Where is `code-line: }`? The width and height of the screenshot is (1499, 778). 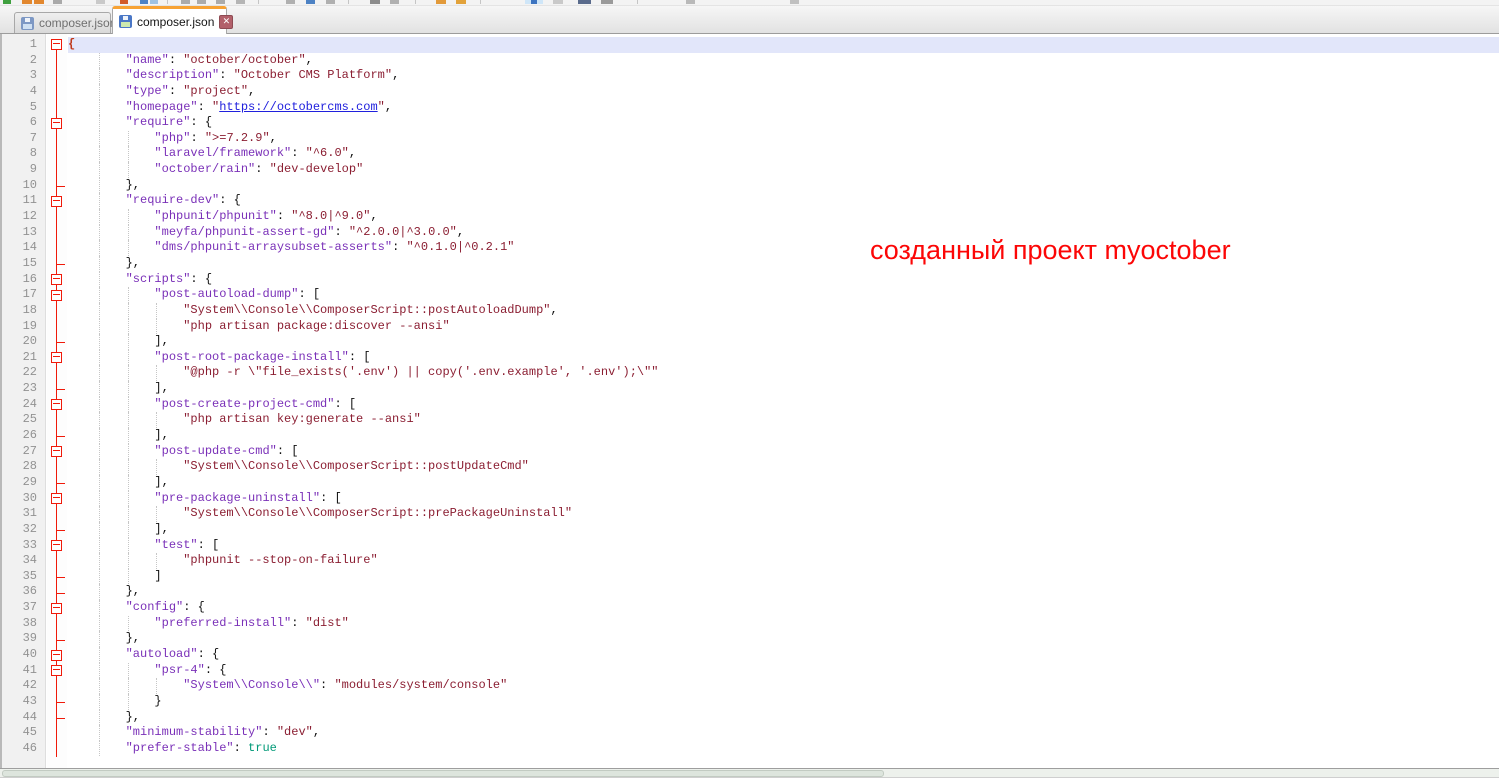
code-line: } is located at coordinates (783, 701).